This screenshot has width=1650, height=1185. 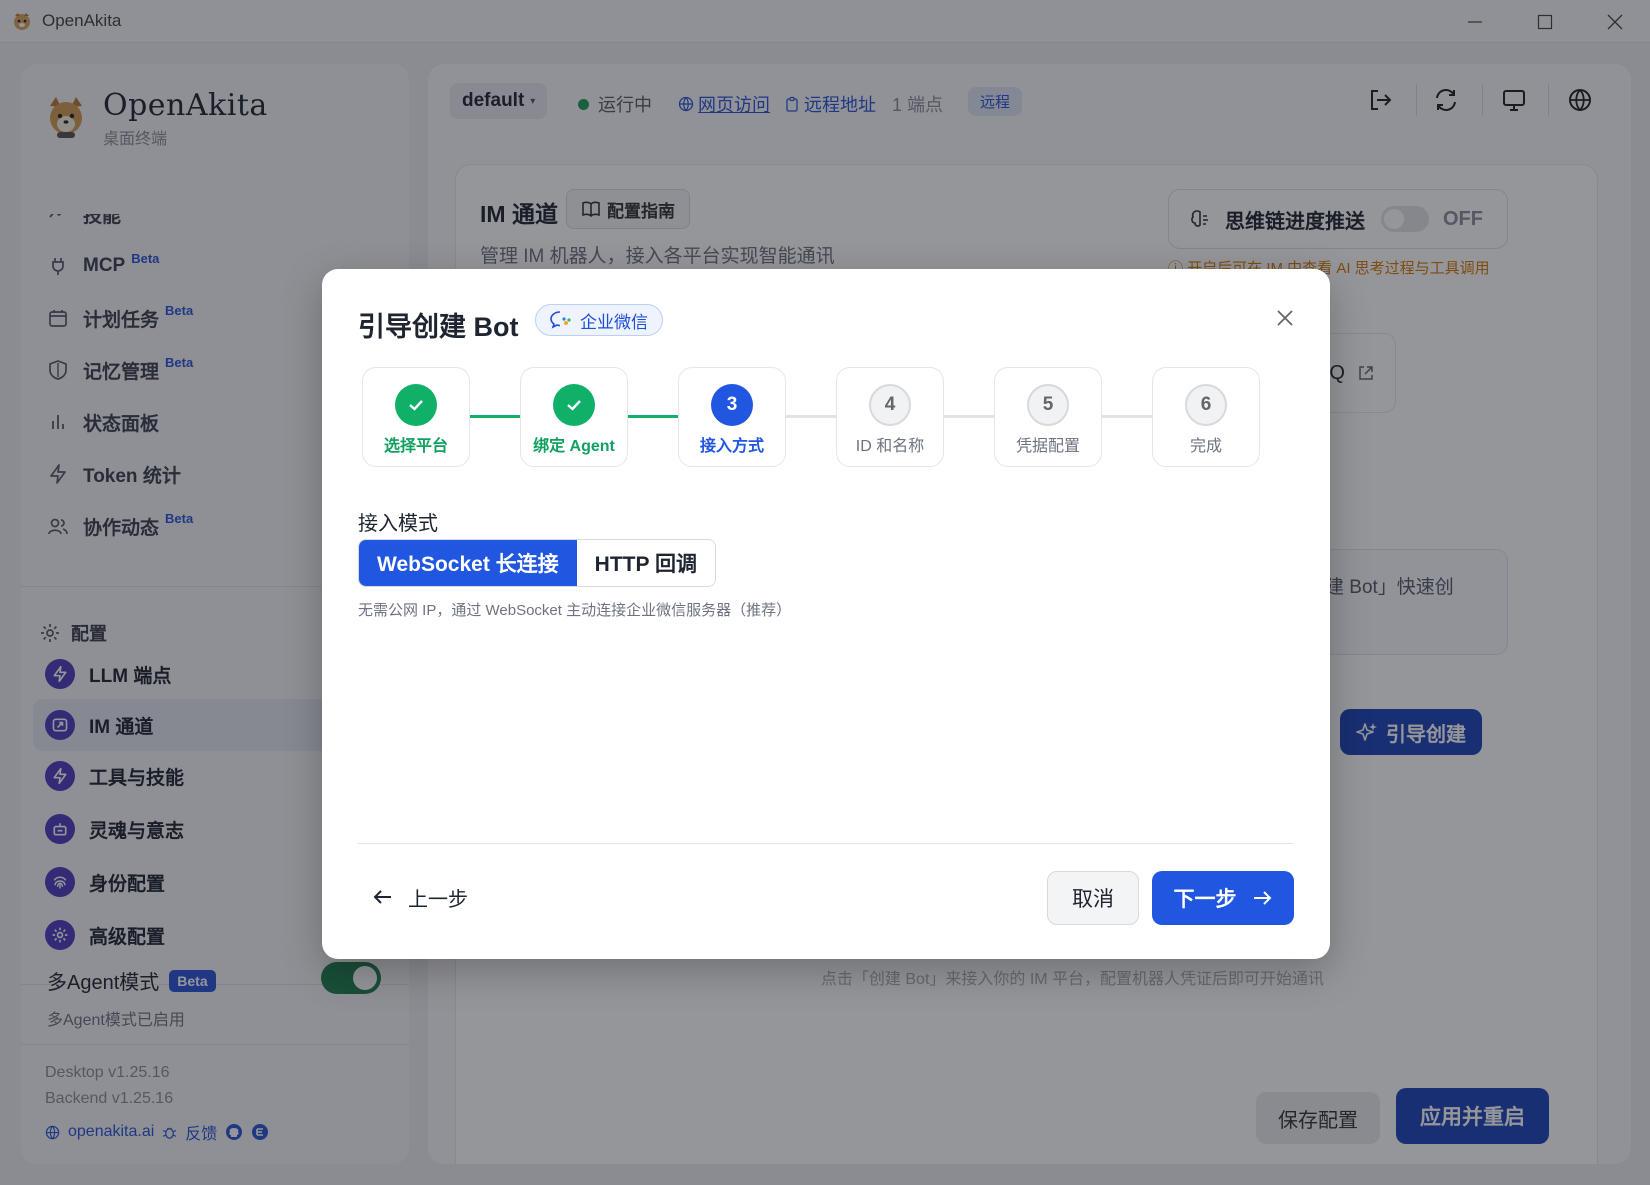 I want to click on step-bind-agent: 绑定 Agent, so click(x=574, y=417).